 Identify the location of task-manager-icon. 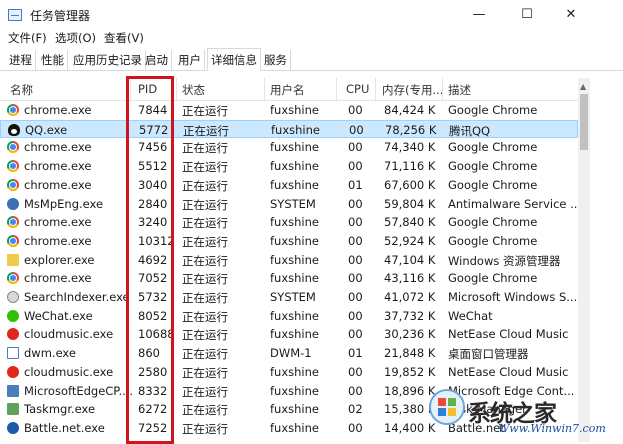
(13, 409).